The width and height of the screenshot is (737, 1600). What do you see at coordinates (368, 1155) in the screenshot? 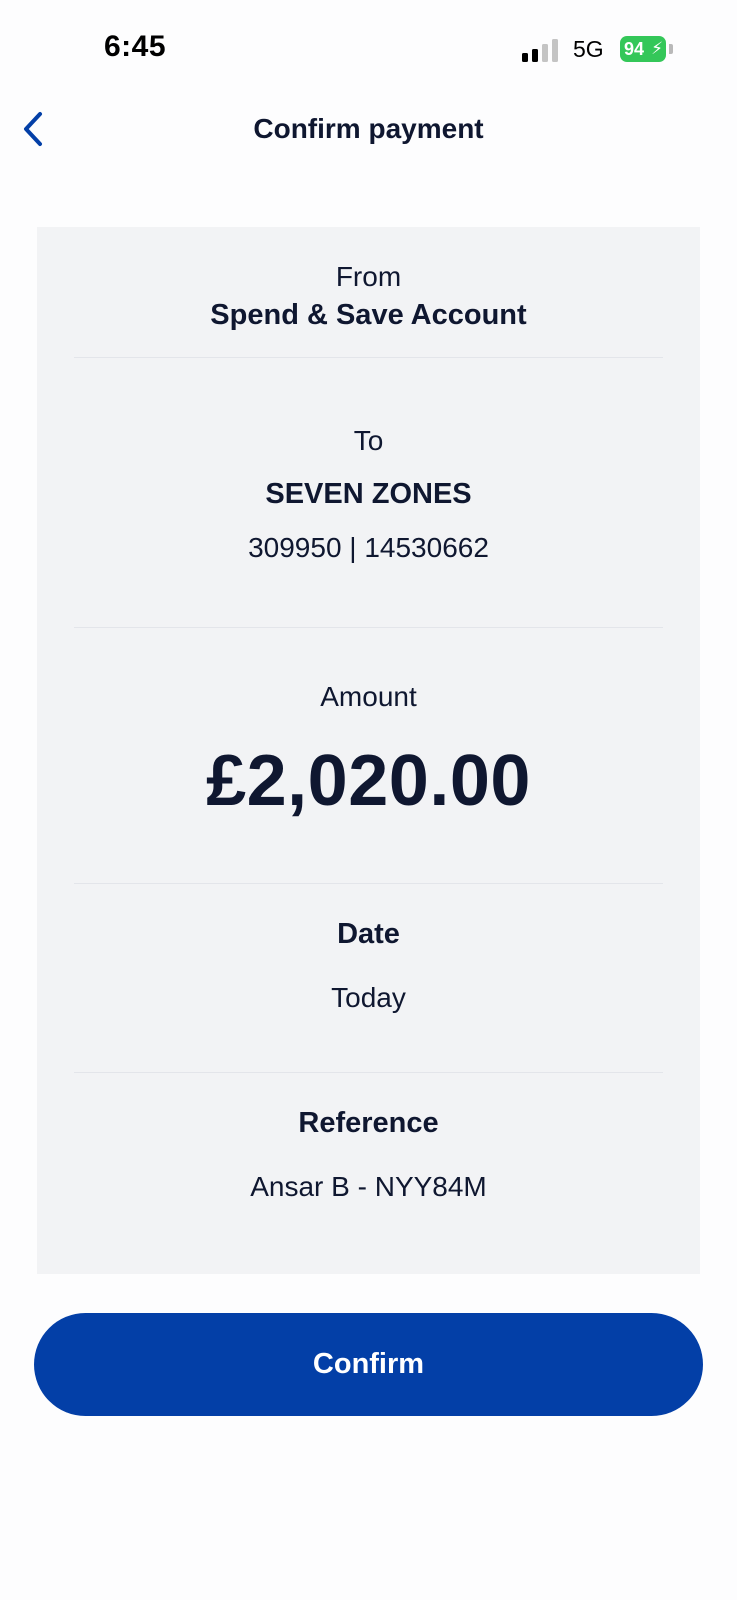
I see `reference-section: Reference Ansar B - NYY84M` at bounding box center [368, 1155].